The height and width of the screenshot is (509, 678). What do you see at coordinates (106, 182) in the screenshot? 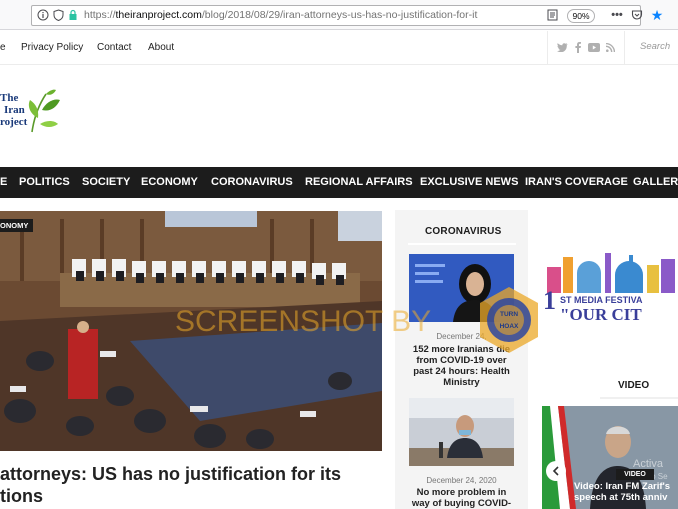
I see `main-nav-society: SOCIETY` at bounding box center [106, 182].